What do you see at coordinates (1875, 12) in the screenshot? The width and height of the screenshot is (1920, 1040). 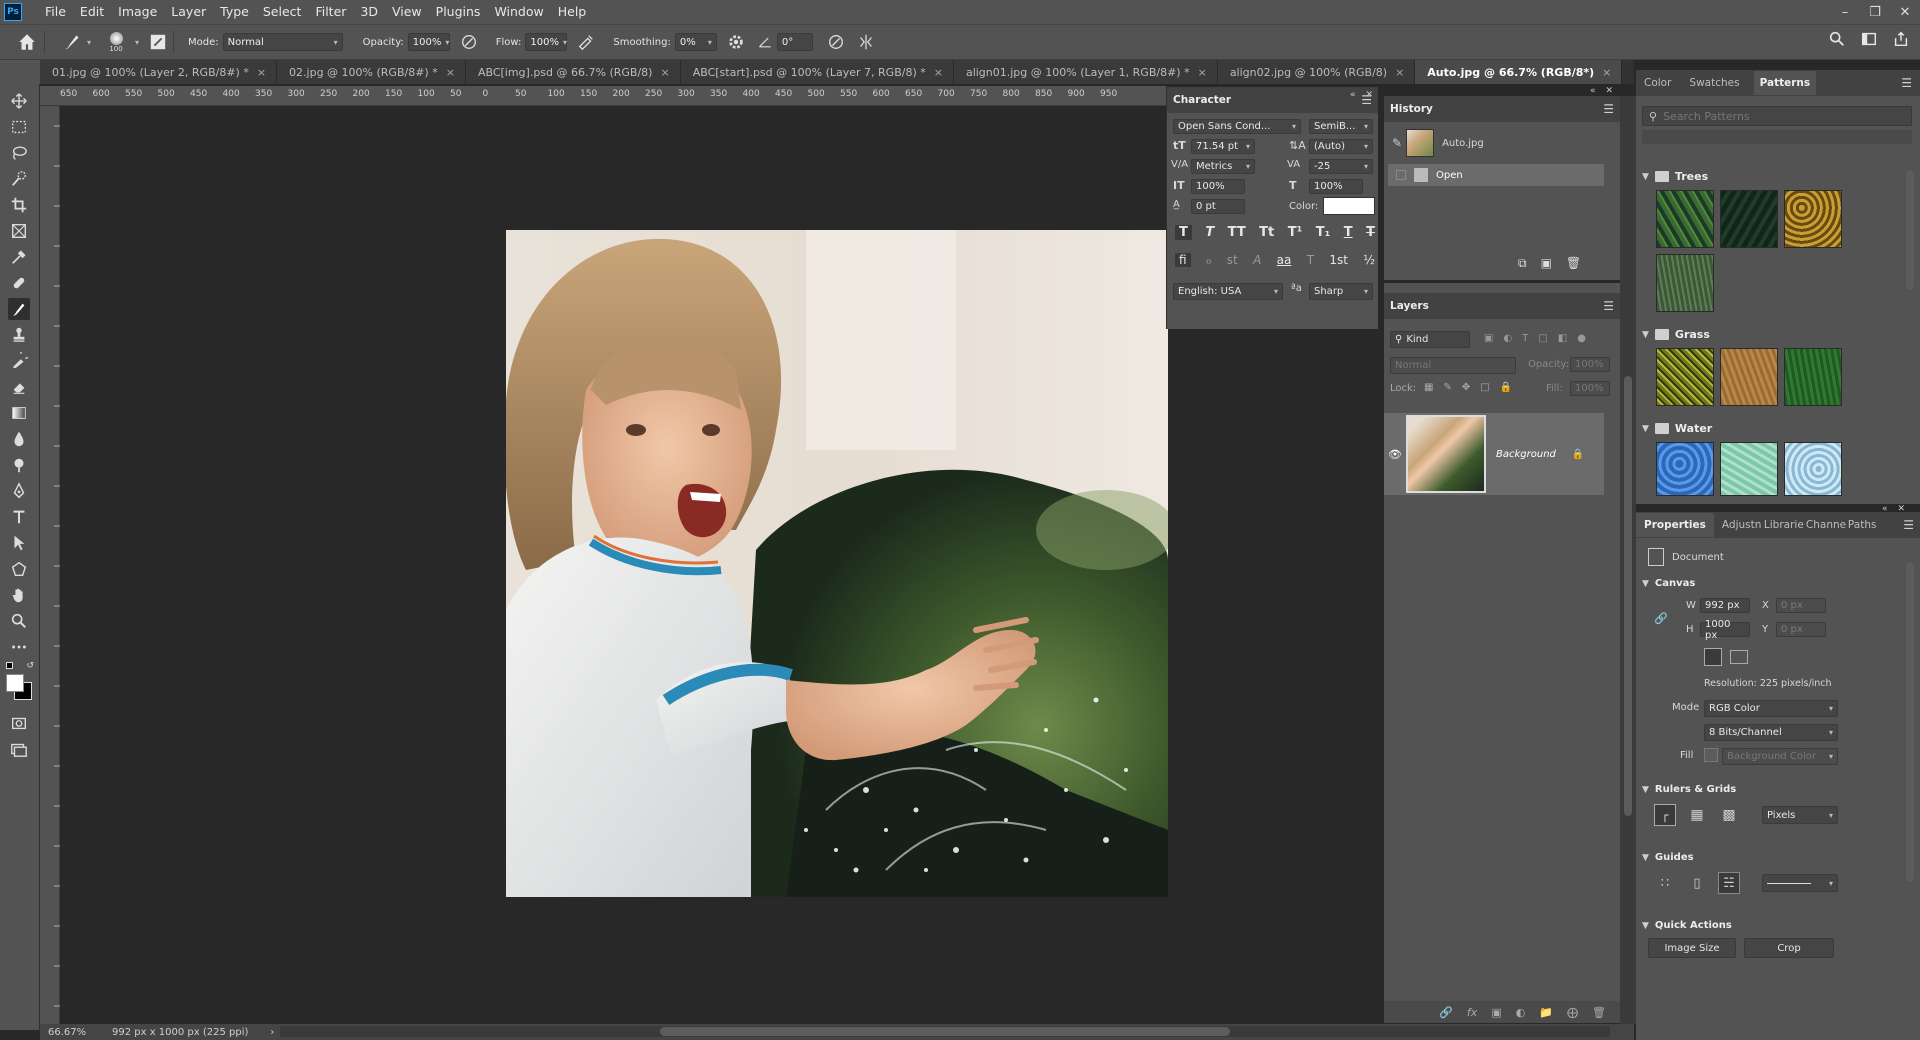 I see `restore-icon: ❐` at bounding box center [1875, 12].